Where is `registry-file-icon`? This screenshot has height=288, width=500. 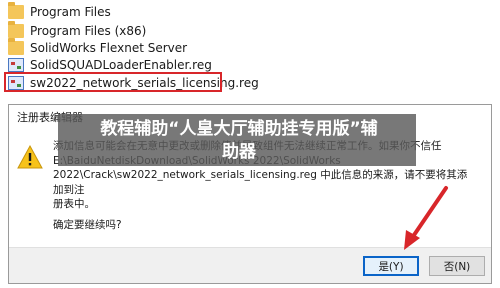 registry-file-icon is located at coordinates (16, 64).